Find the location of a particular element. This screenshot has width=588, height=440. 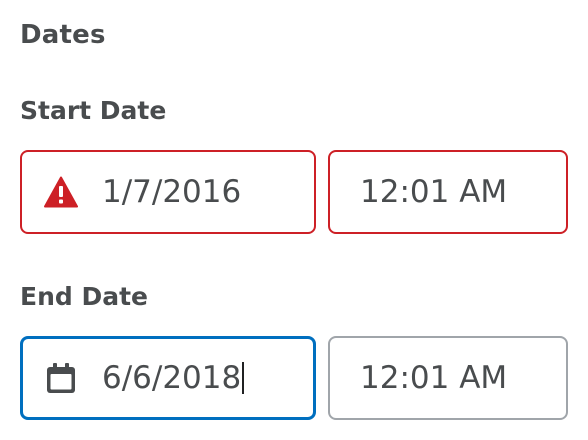

end-time-value: 12:01 AM is located at coordinates (434, 378).